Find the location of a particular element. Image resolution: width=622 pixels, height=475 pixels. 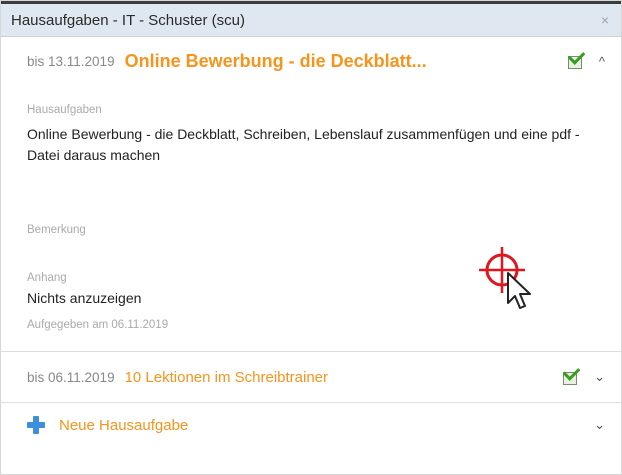

homework-label: Hausaufgaben is located at coordinates (64, 110).